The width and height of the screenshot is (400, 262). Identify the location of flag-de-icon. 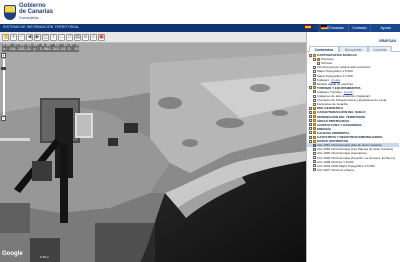
(324, 27).